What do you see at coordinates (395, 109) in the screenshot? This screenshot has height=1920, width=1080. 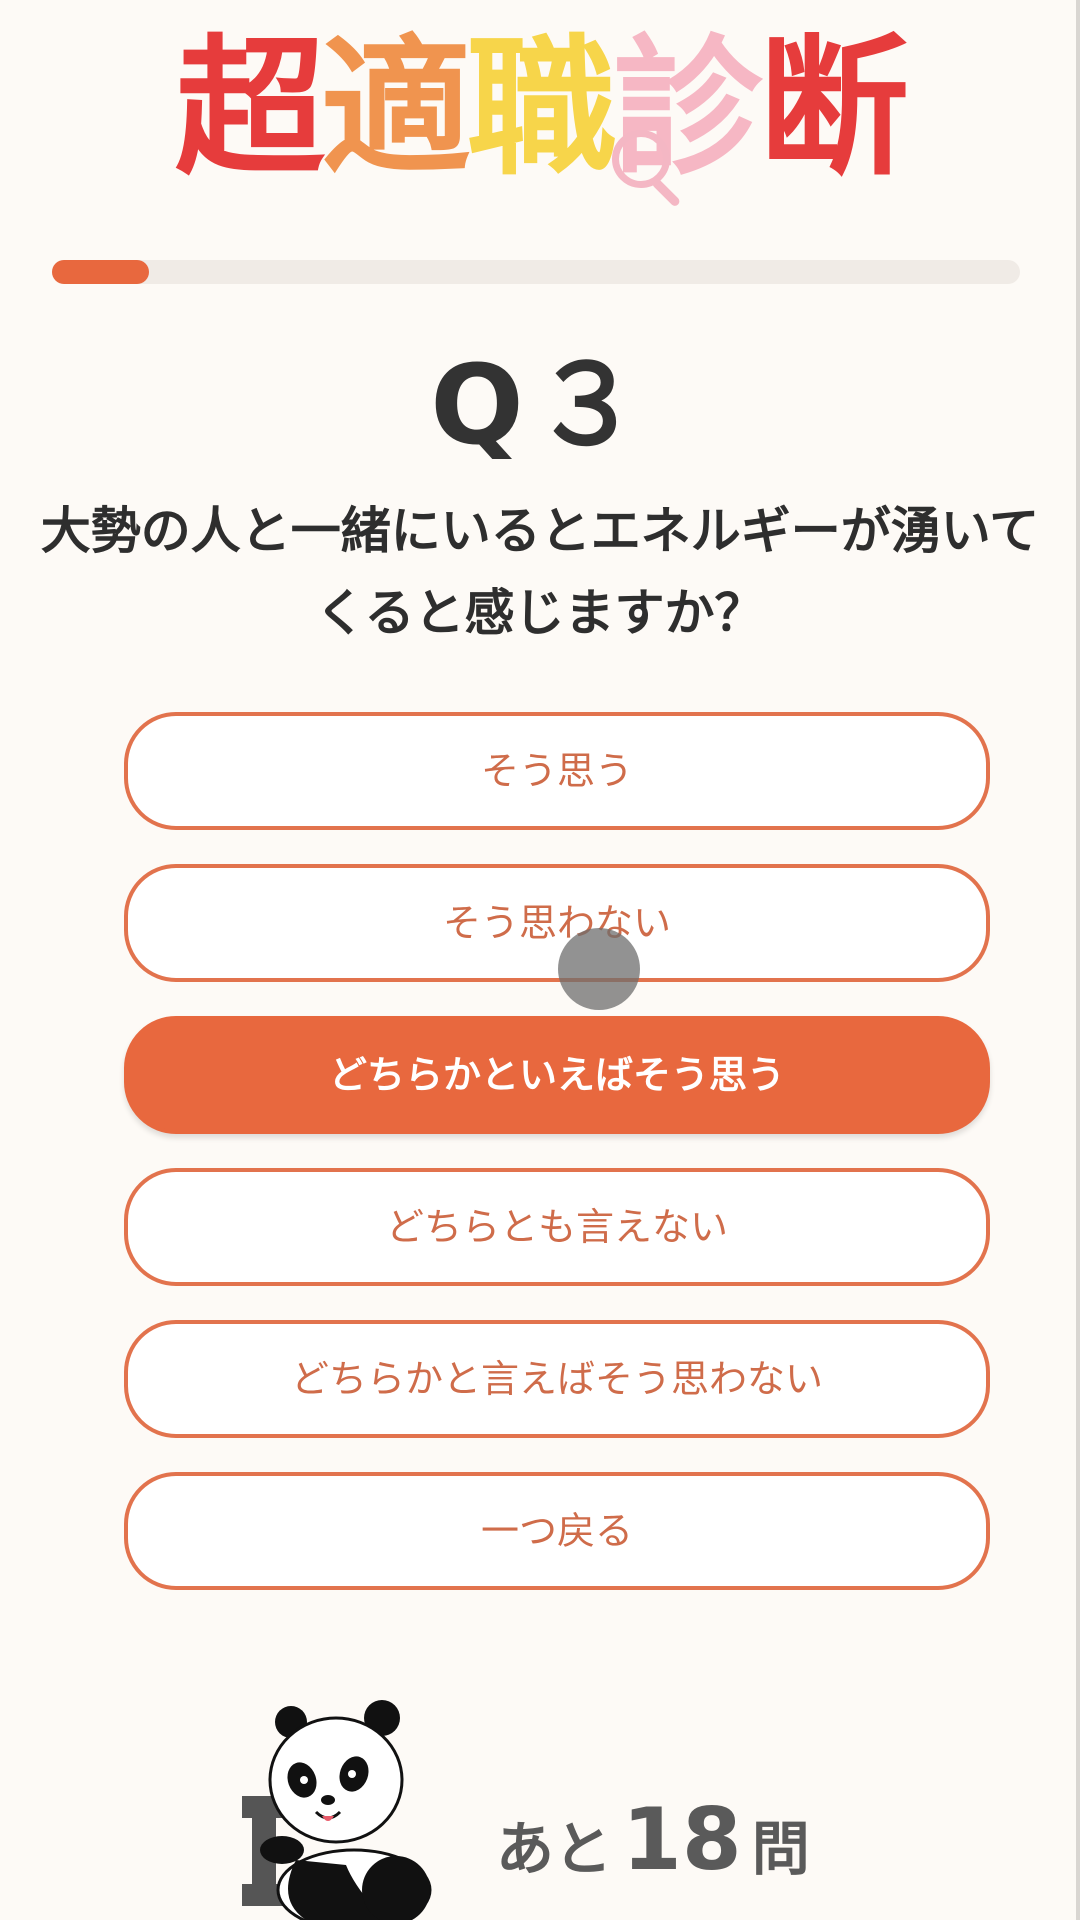 I see `logo-char-2: 適` at bounding box center [395, 109].